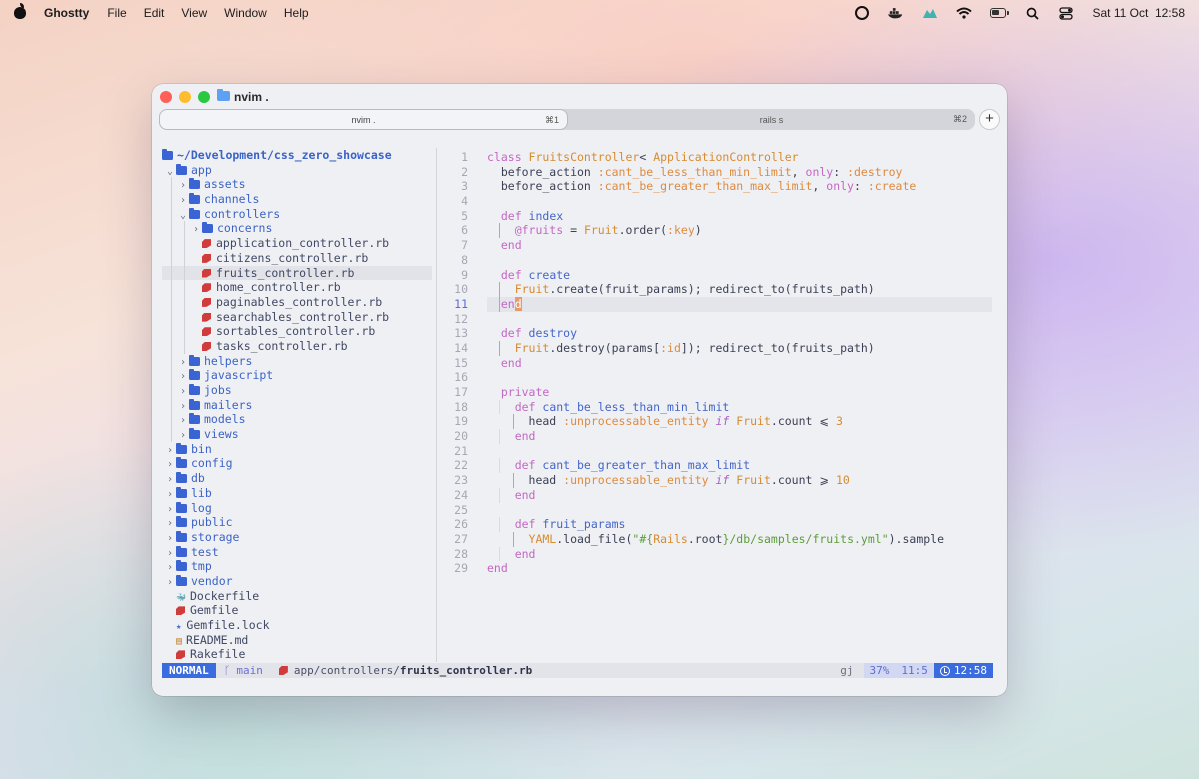 The image size is (1199, 779). What do you see at coordinates (753, 421) in the screenshot?
I see `code-token: Fruit` at bounding box center [753, 421].